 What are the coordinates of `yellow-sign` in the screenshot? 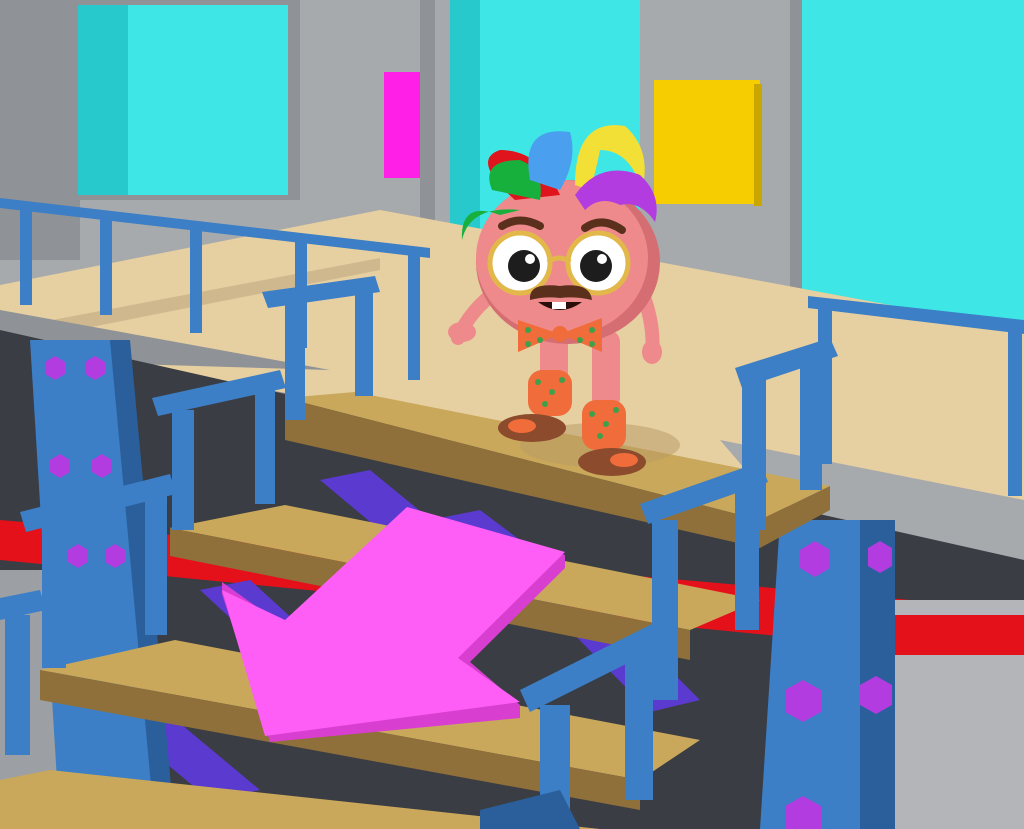 It's located at (708, 143).